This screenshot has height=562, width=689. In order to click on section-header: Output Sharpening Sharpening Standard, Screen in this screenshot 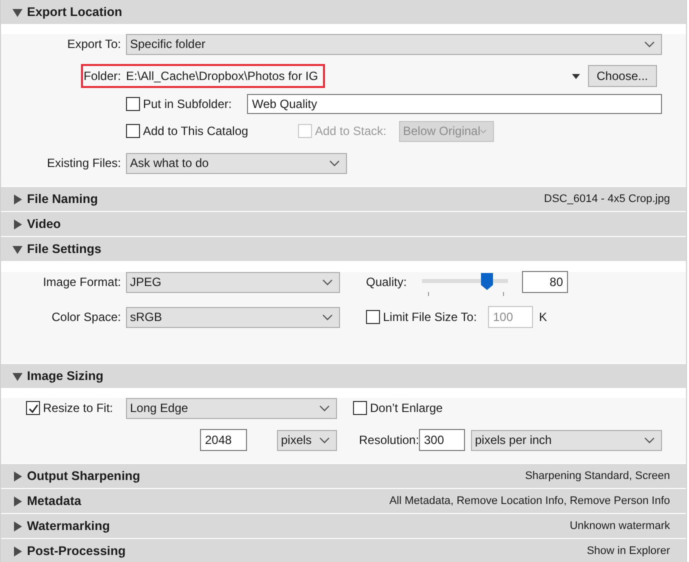, I will do `click(343, 476)`.